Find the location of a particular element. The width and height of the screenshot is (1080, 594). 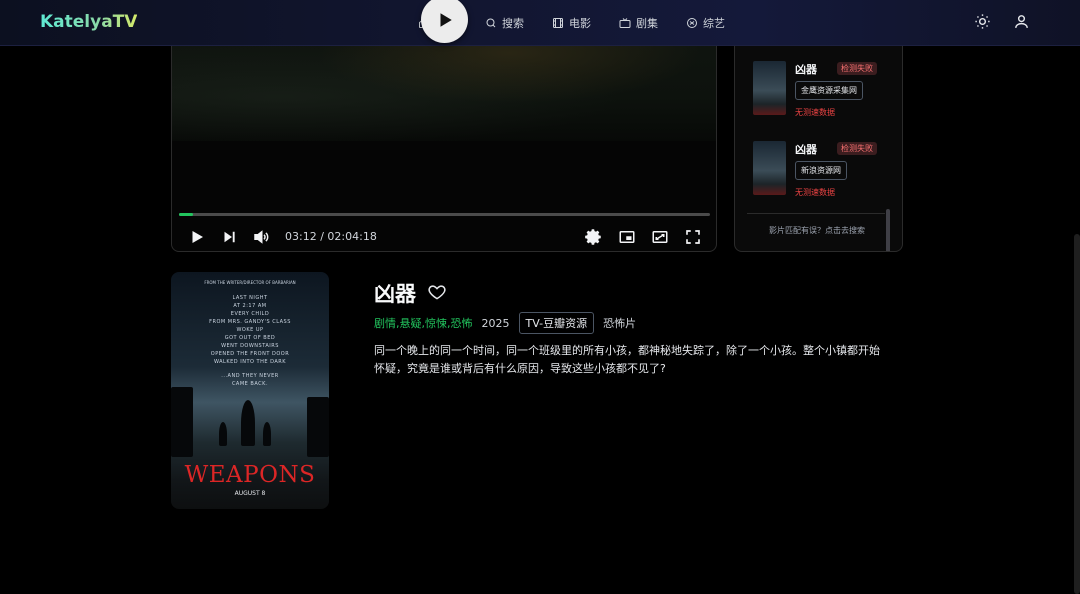

nav-item-variety: 综艺 is located at coordinates (705, 23).